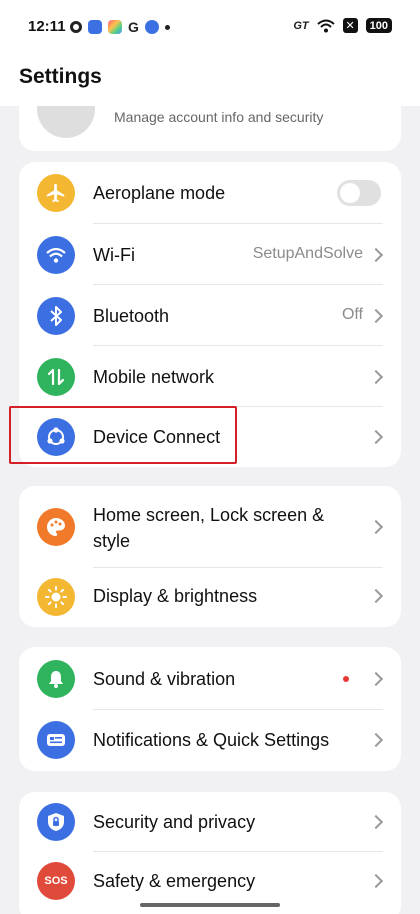 Image resolution: width=420 pixels, height=914 pixels. Describe the element at coordinates (359, 193) in the screenshot. I see `aeroplane-mode-toggle` at that location.